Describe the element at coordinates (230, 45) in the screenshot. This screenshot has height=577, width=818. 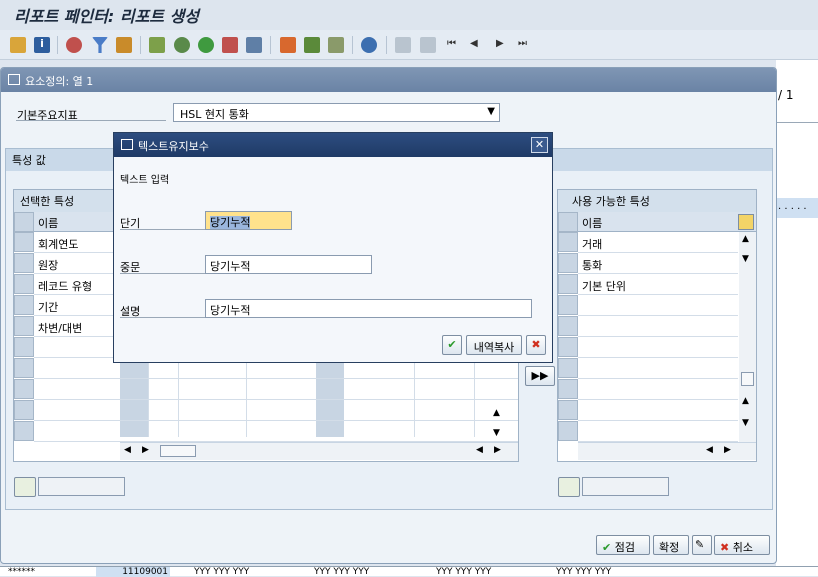
I see `select-icon` at that location.